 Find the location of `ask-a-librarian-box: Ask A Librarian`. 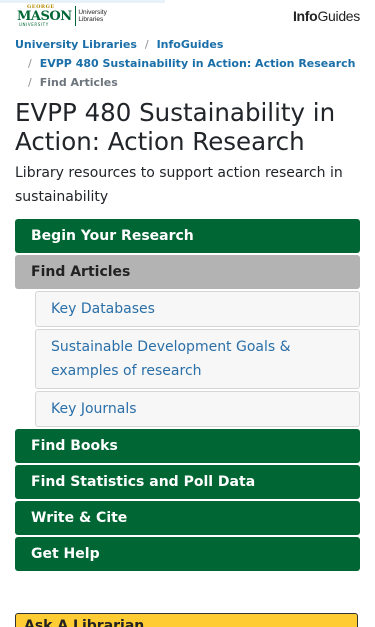

ask-a-librarian-box: Ask A Librarian is located at coordinates (186, 620).